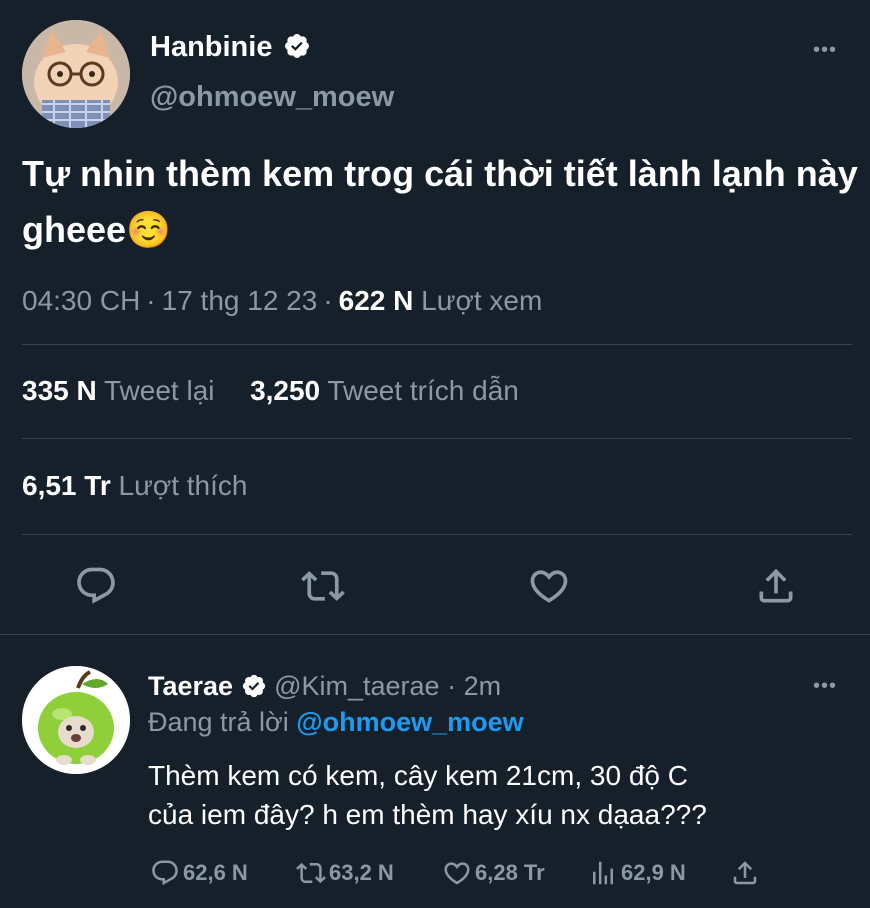 This screenshot has width=870, height=908. I want to click on replying-to-link: @ohmoew_moew, so click(409, 722).